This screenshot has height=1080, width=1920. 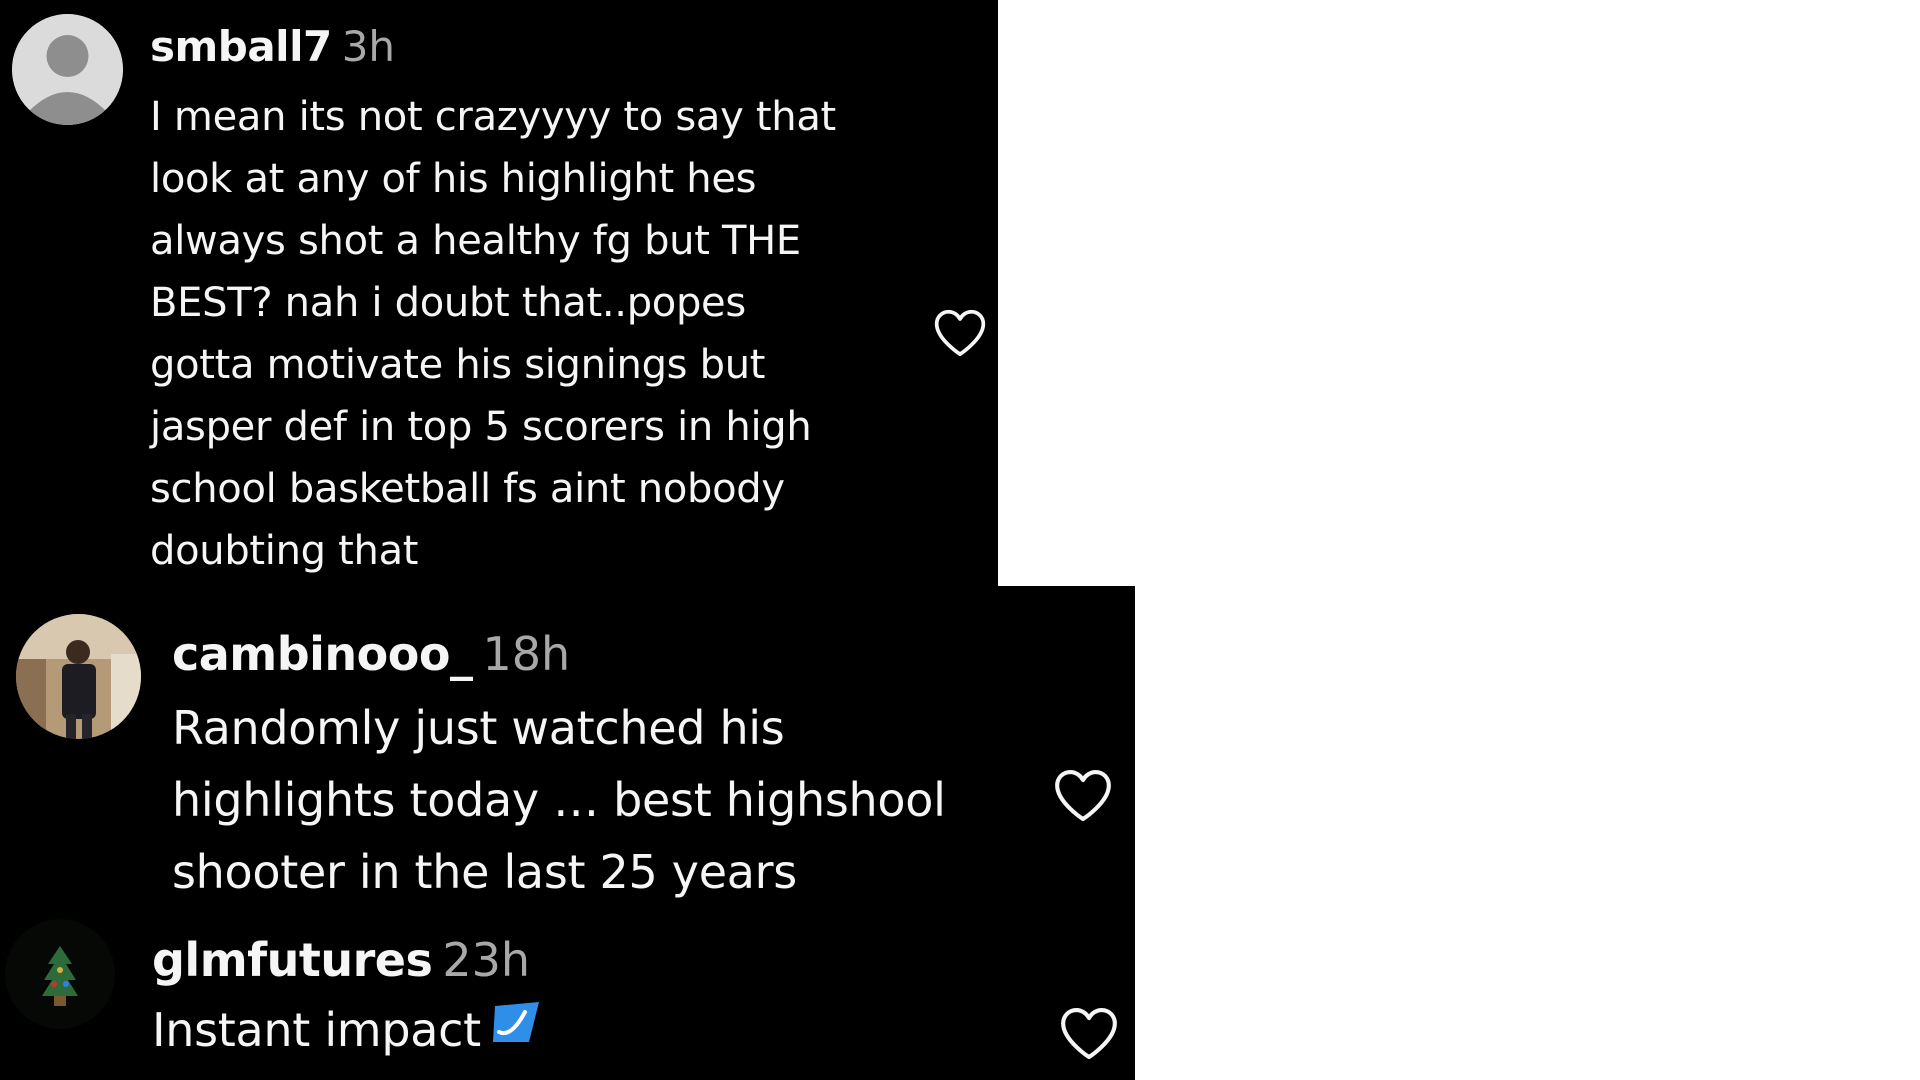 I want to click on comment-header: smball7 3h, so click(x=272, y=47).